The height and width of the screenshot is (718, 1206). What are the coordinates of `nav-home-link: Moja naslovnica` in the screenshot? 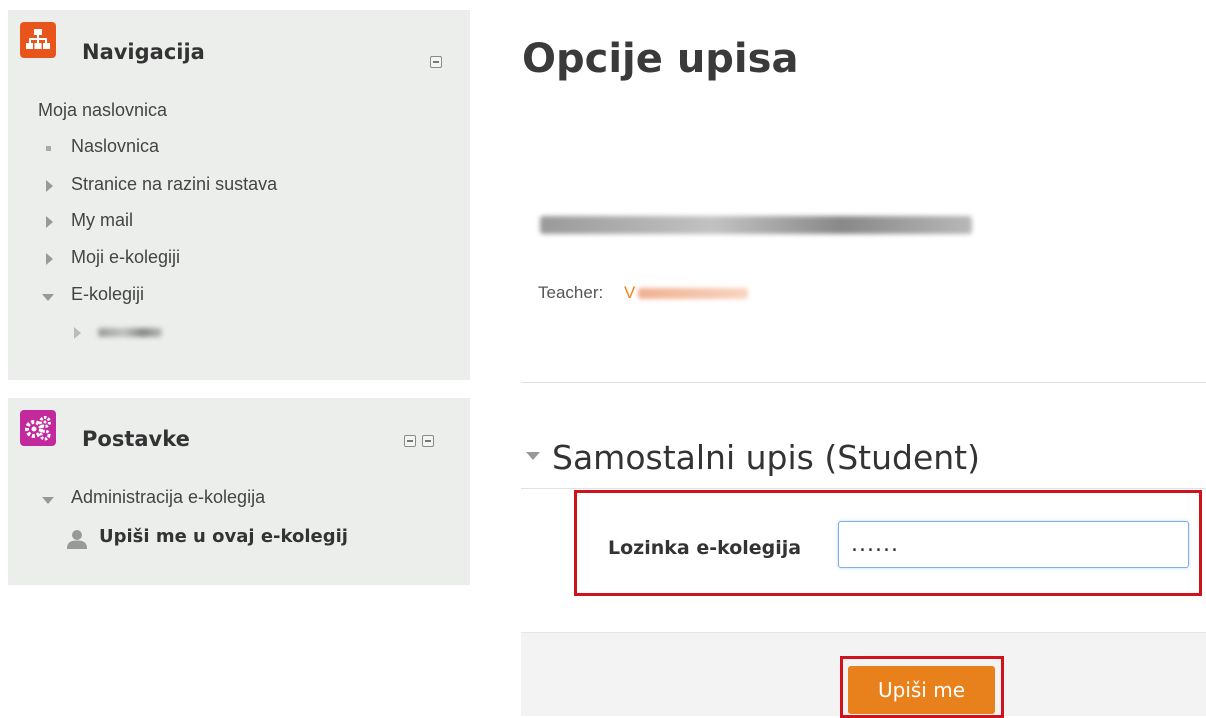 It's located at (102, 110).